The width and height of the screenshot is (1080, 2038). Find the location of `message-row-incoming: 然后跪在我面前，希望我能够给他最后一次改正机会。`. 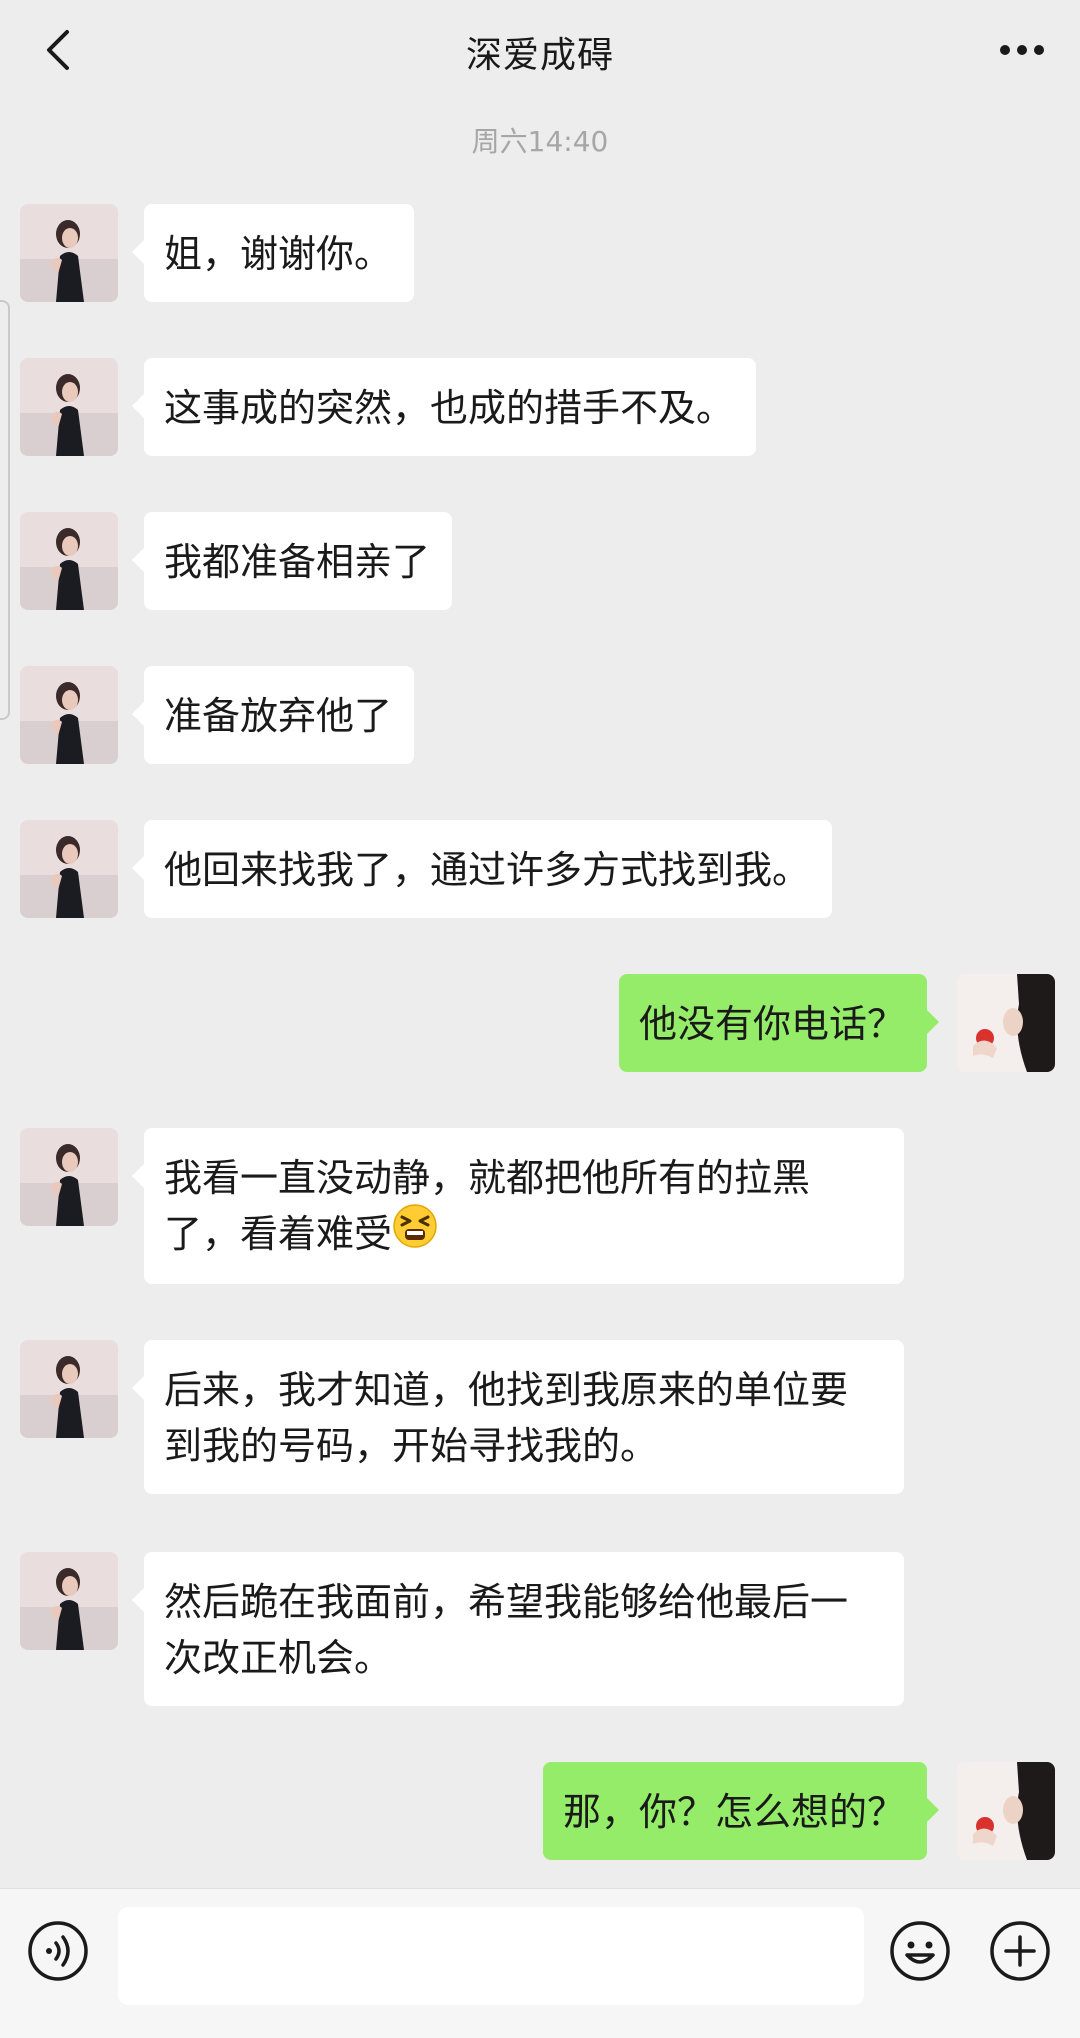

message-row-incoming: 然后跪在我面前，希望我能够给他最后一次改正机会。 is located at coordinates (462, 1629).